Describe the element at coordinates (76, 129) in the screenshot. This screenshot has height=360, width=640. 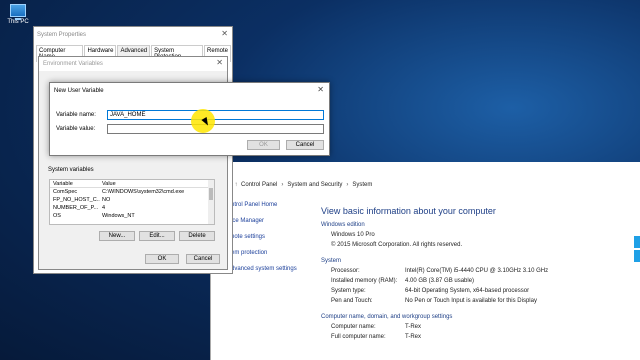
I see `variable-value-label: Variable value:` at that location.